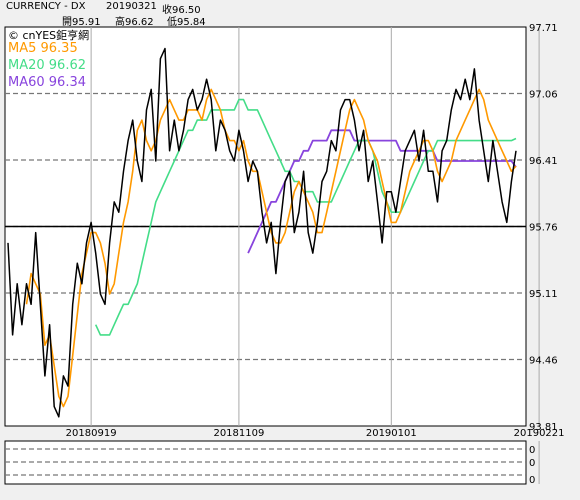 The image size is (580, 500). What do you see at coordinates (543, 161) in the screenshot?
I see `y-tick-label: 96.41` at bounding box center [543, 161].